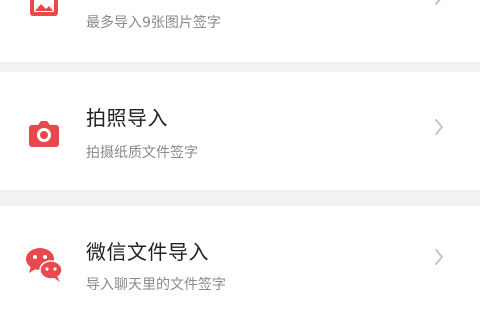 The height and width of the screenshot is (316, 480). I want to click on item-subtitle: 最多导入9张图片签字, so click(153, 23).